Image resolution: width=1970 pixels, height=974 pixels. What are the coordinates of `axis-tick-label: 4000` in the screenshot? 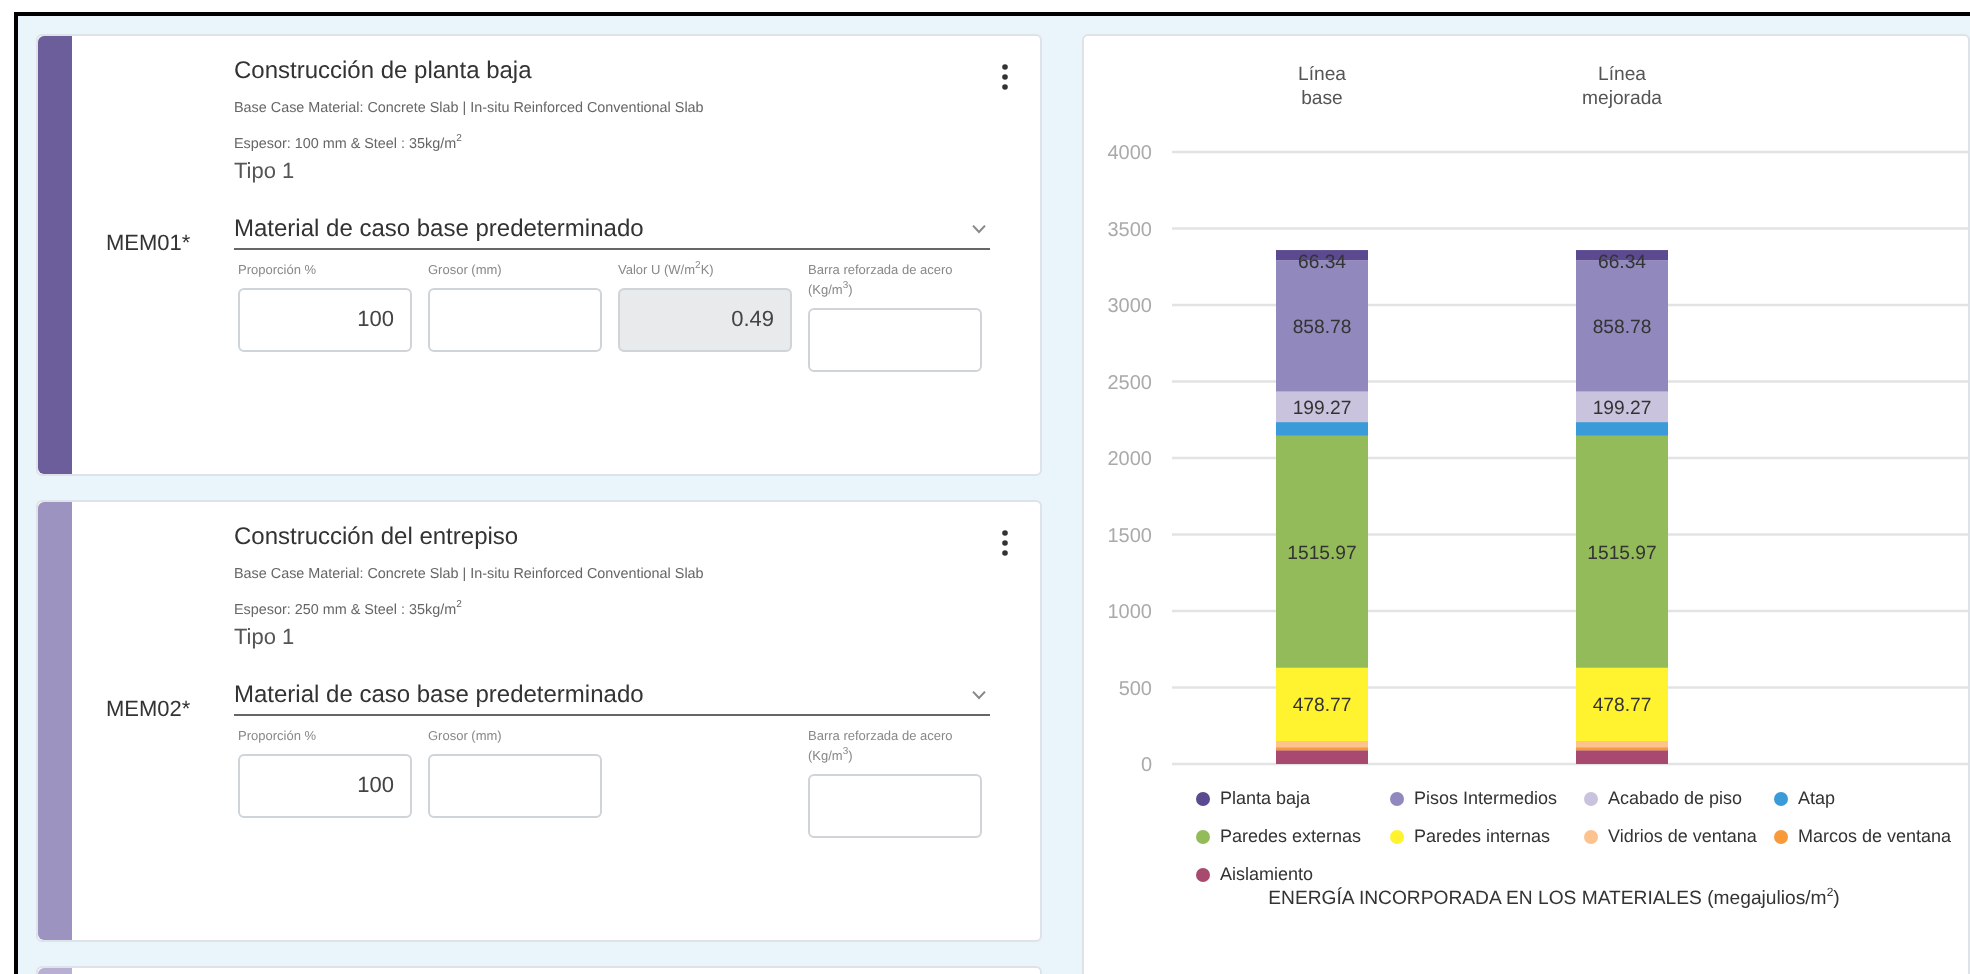 It's located at (1129, 154).